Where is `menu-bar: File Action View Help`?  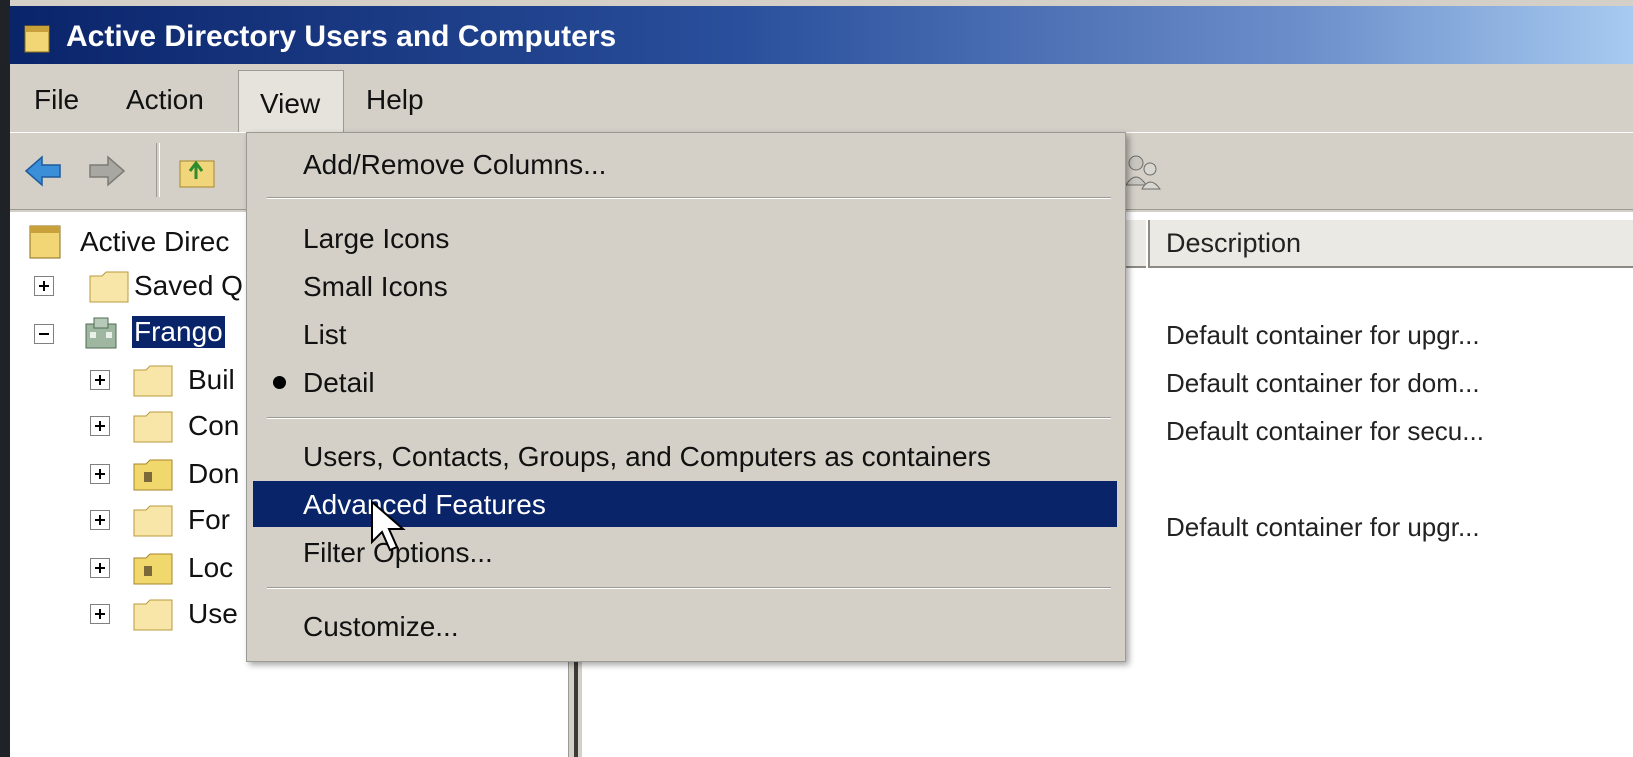
menu-bar: File Action View Help is located at coordinates (821, 101).